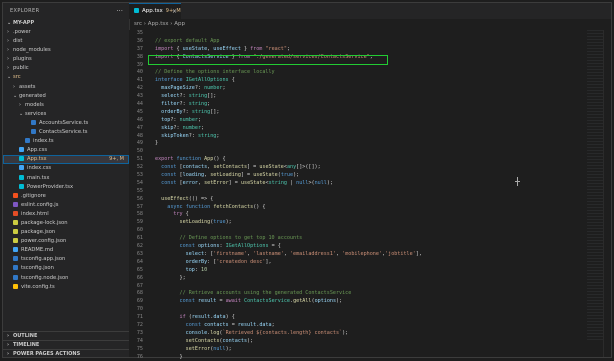 This screenshot has height=361, width=614. What do you see at coordinates (66, 150) in the screenshot?
I see `tree-item: App.css` at bounding box center [66, 150].